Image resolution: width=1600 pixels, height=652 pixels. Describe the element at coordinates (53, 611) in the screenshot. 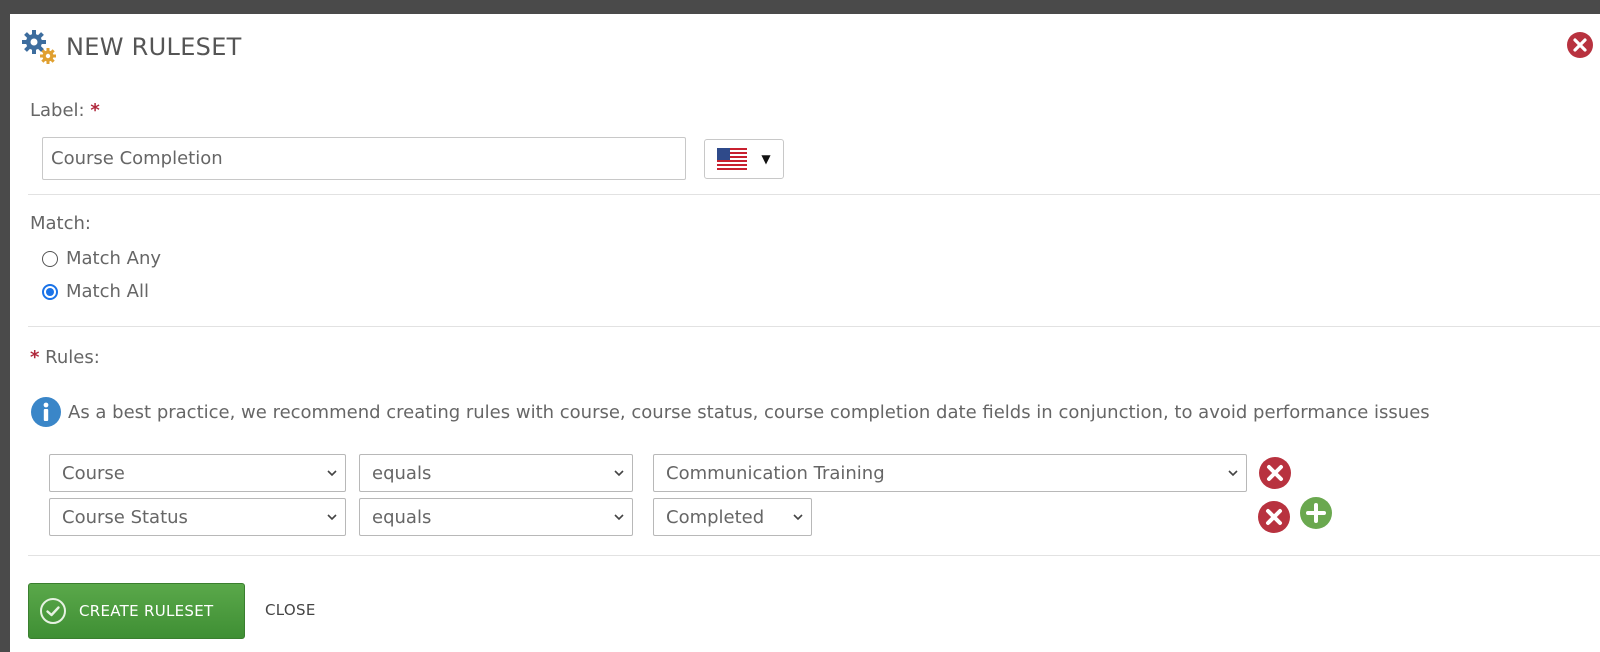

I see `check-circle-icon` at that location.